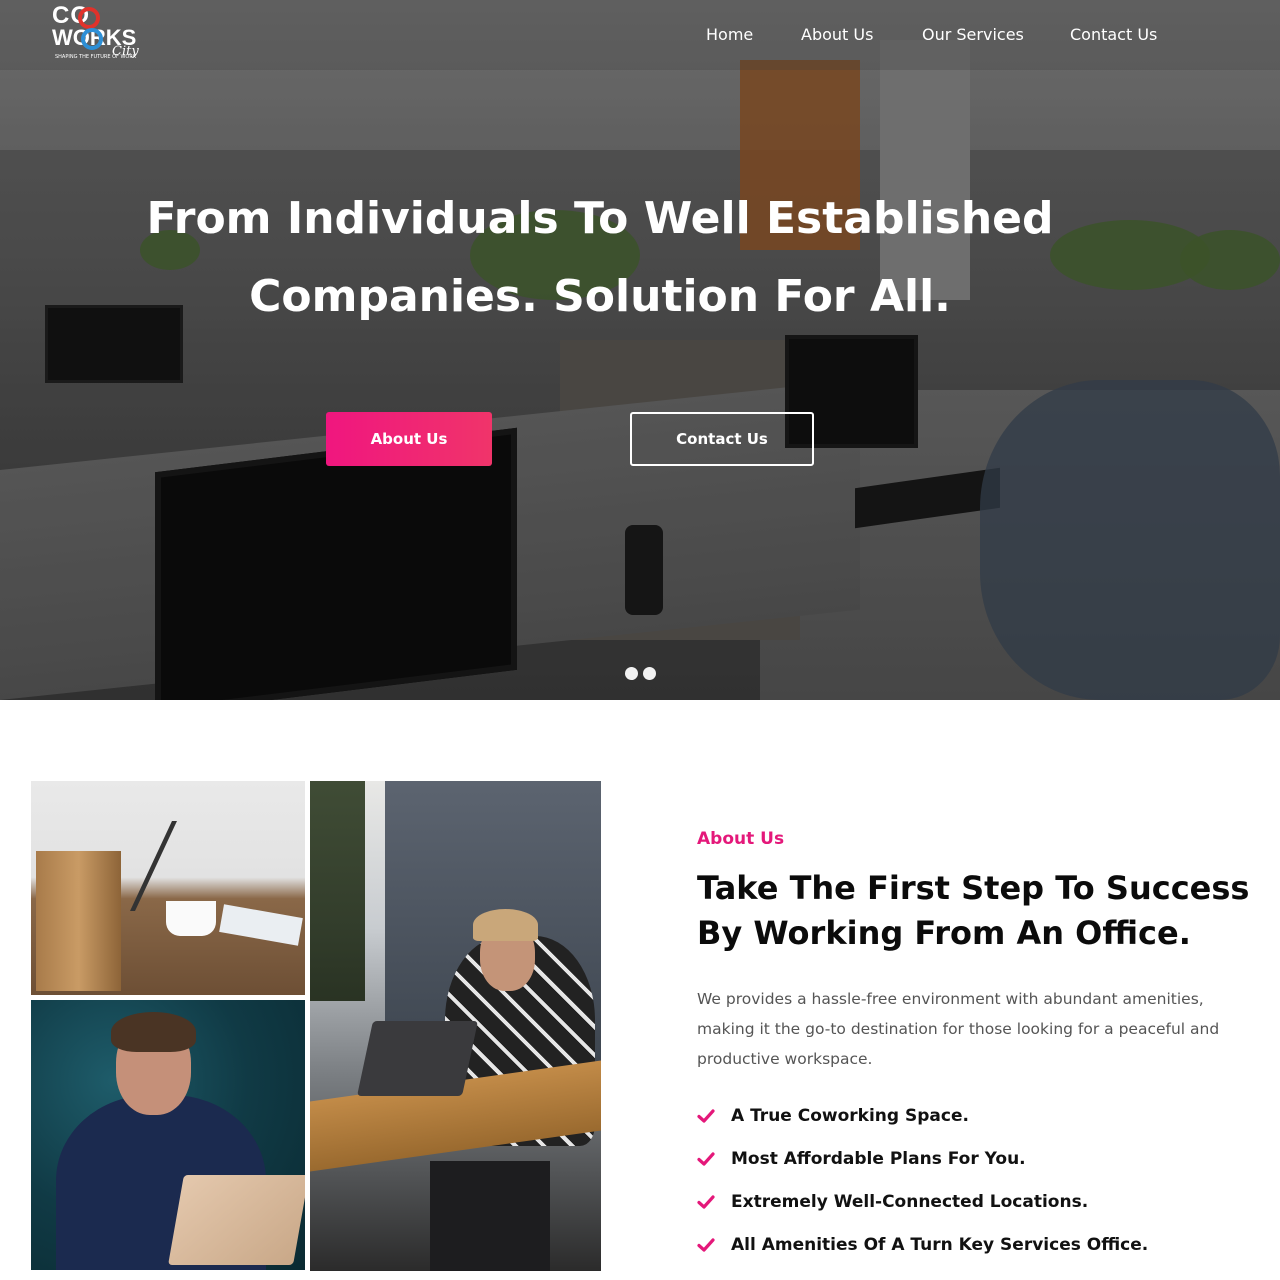 Image resolution: width=1280 pixels, height=1280 pixels. I want to click on feature-text: Most Affordable Plans For You., so click(878, 1159).